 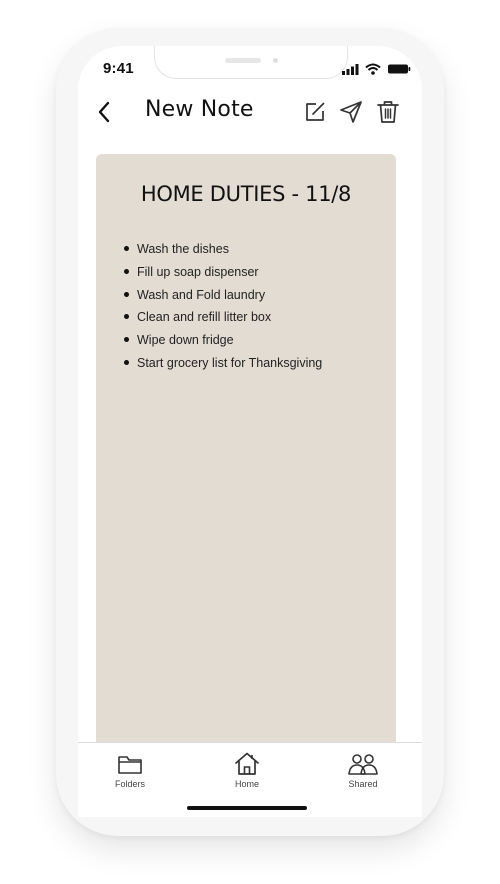 What do you see at coordinates (129, 784) in the screenshot?
I see `tab-label: Folders` at bounding box center [129, 784].